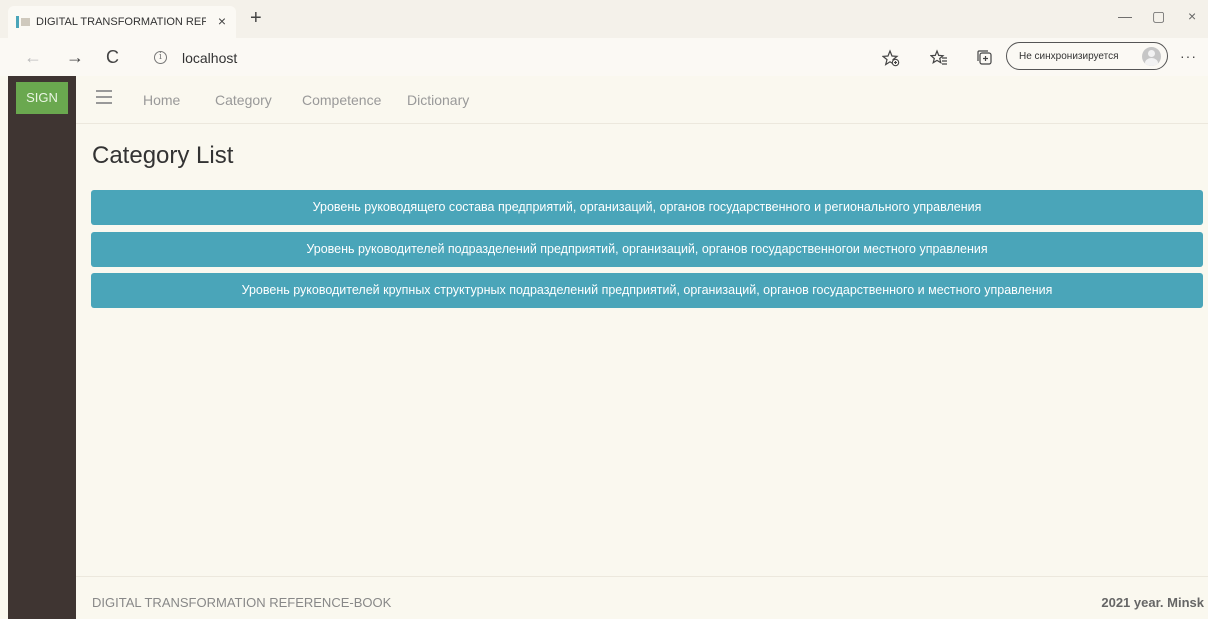  What do you see at coordinates (438, 100) in the screenshot?
I see `nav-dictionary: Dictionary` at bounding box center [438, 100].